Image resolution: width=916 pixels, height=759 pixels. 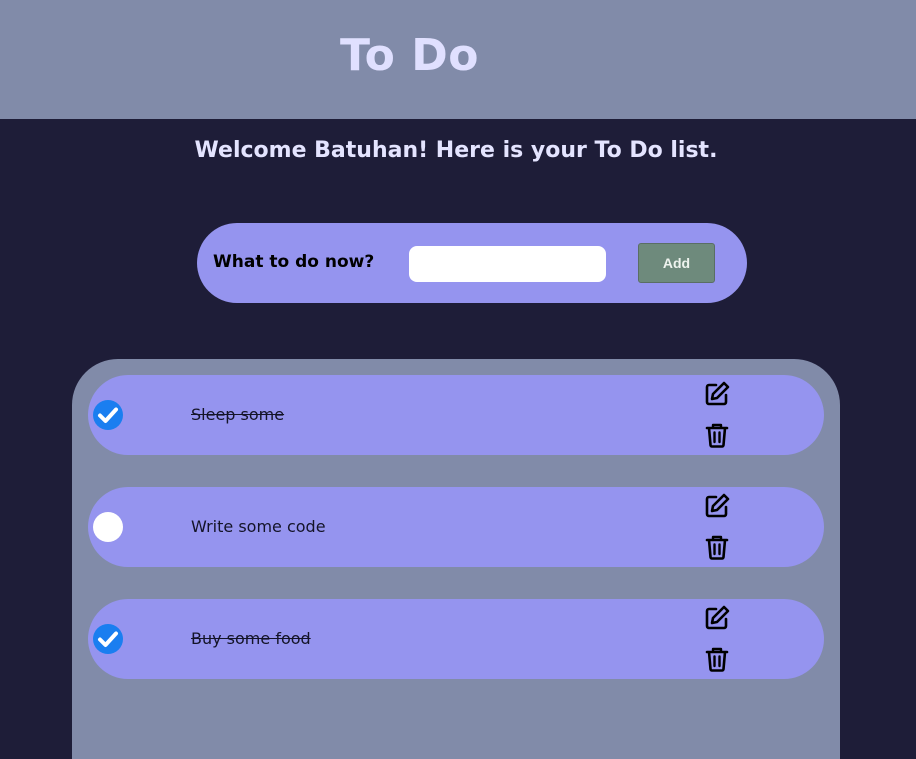 I want to click on todo-item: Sleep some, so click(x=456, y=415).